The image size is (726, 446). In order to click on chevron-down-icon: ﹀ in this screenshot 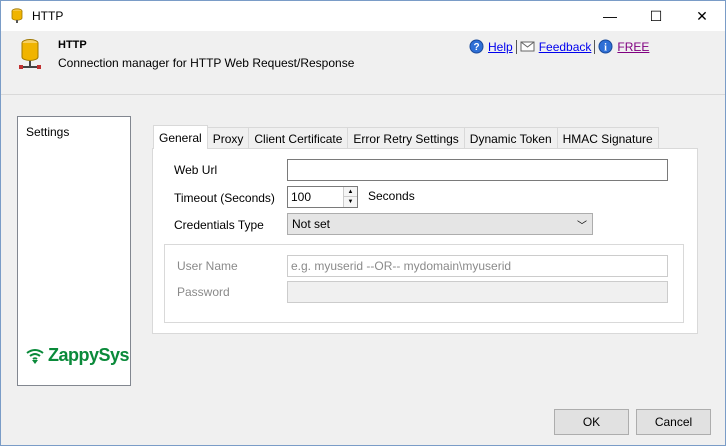, I will do `click(582, 226)`.